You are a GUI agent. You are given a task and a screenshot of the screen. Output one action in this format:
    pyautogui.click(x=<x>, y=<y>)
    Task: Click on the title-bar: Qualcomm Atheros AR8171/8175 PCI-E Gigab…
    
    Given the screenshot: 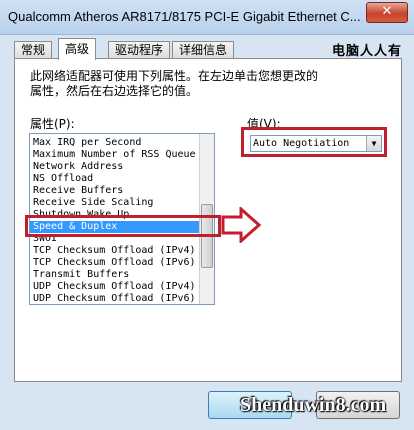 What is the action you would take?
    pyautogui.click(x=207, y=17)
    